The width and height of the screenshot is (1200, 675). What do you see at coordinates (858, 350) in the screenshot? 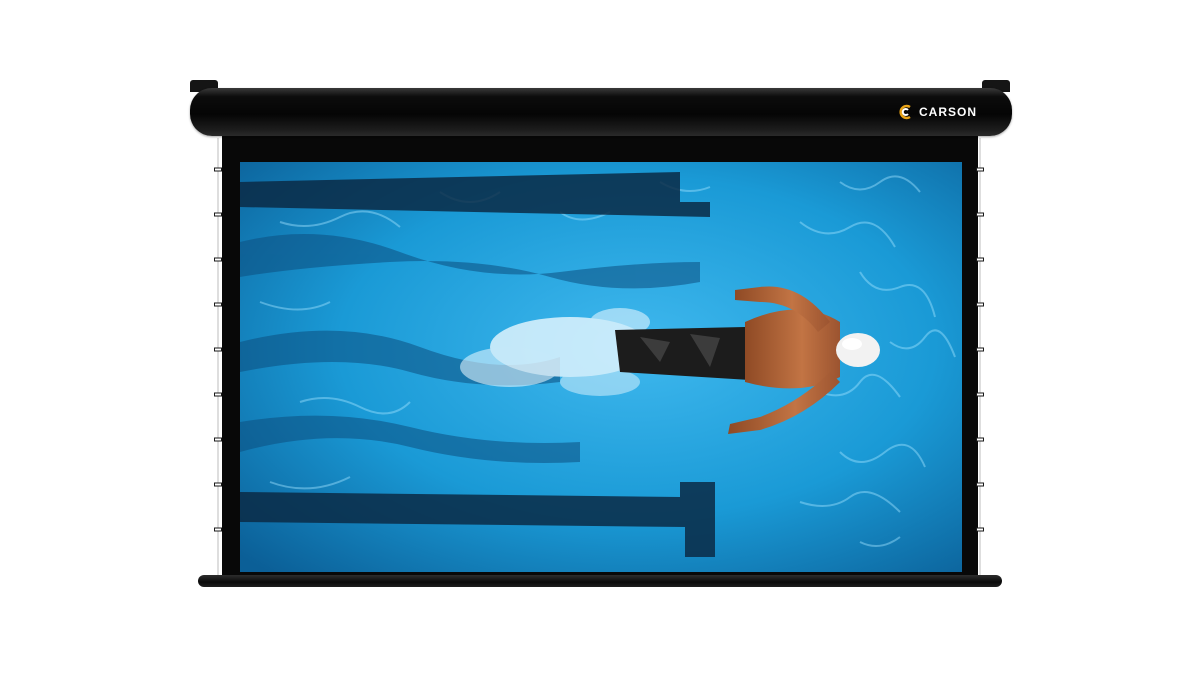
I see `swimmer-cap` at bounding box center [858, 350].